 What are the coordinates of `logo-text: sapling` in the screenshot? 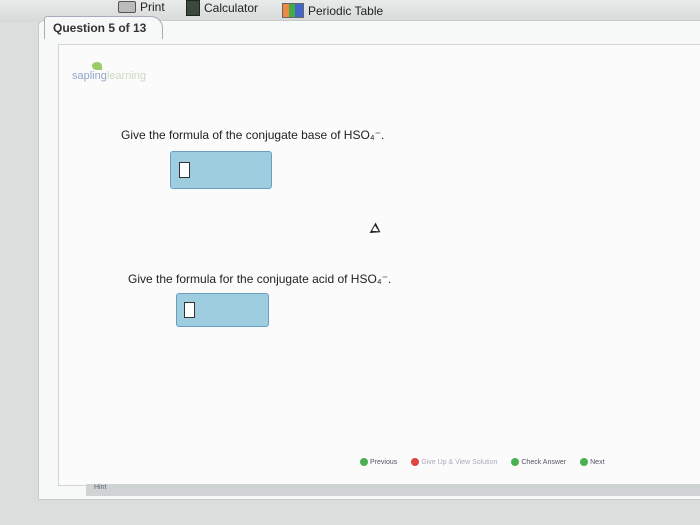 It's located at (89, 76).